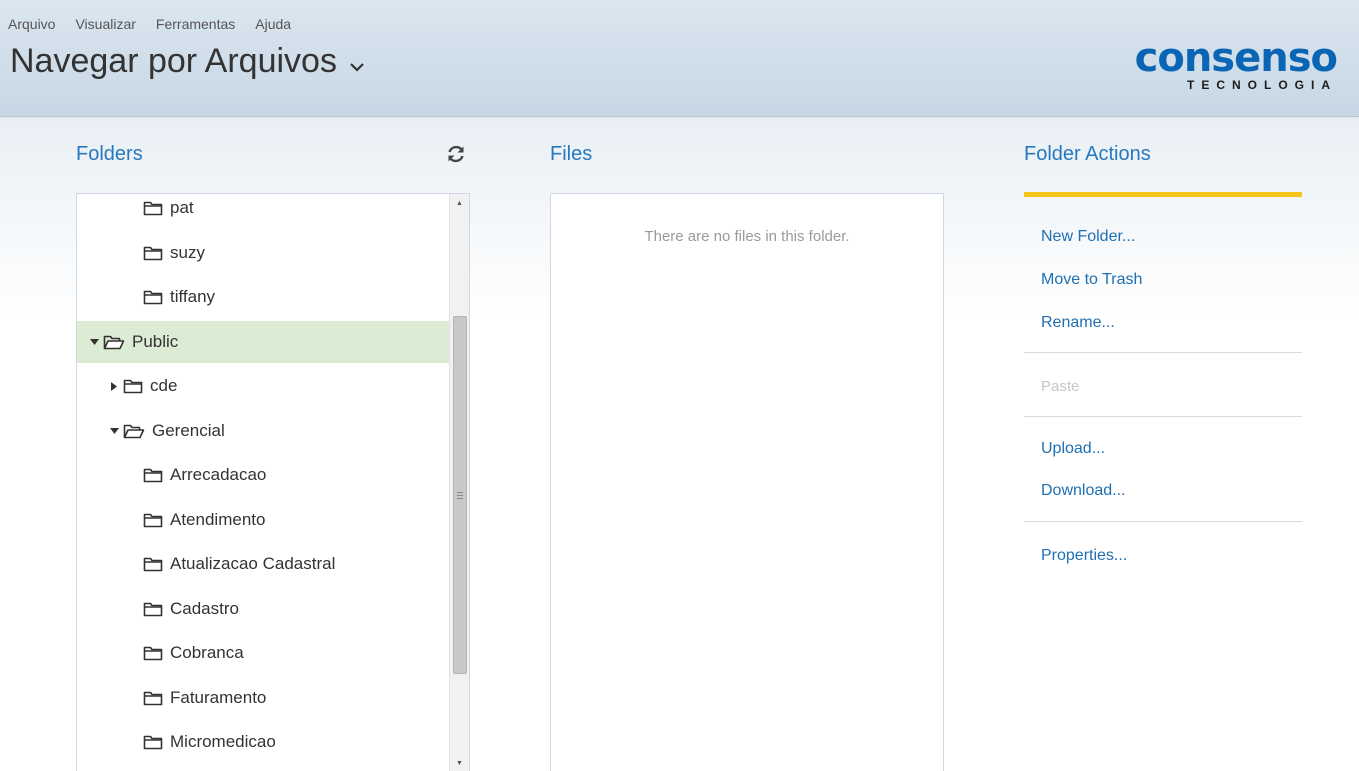 This screenshot has width=1359, height=771. What do you see at coordinates (263, 211) in the screenshot?
I see `folder-tree-item: pat` at bounding box center [263, 211].